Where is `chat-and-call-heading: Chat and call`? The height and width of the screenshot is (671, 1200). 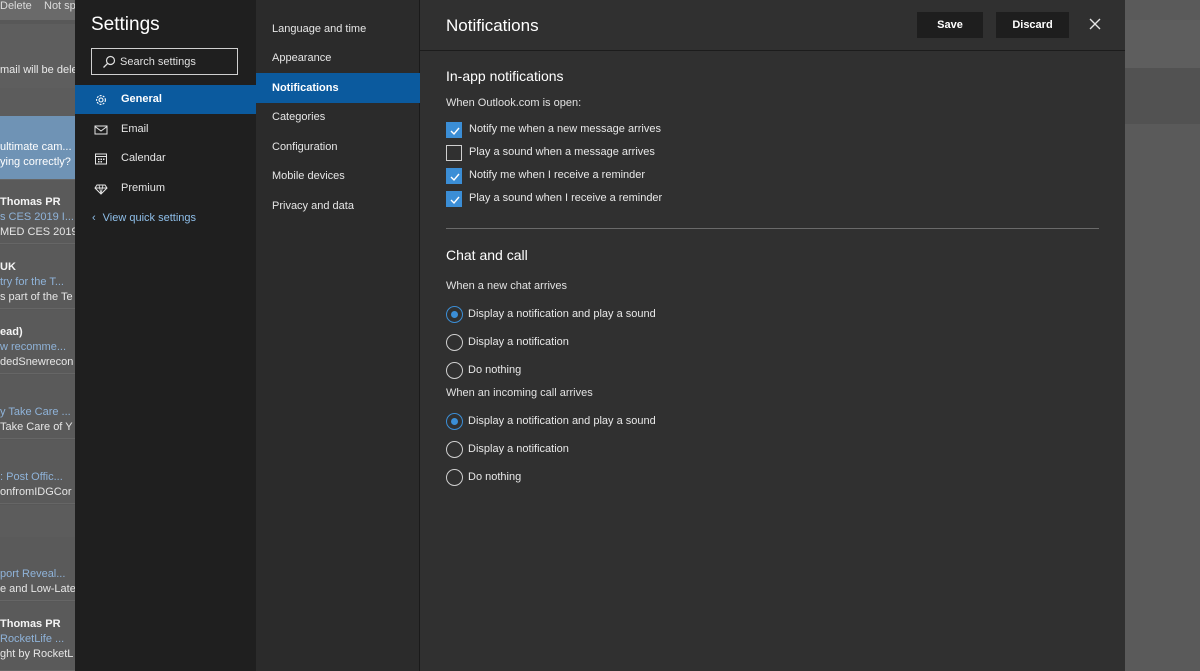 chat-and-call-heading: Chat and call is located at coordinates (487, 255).